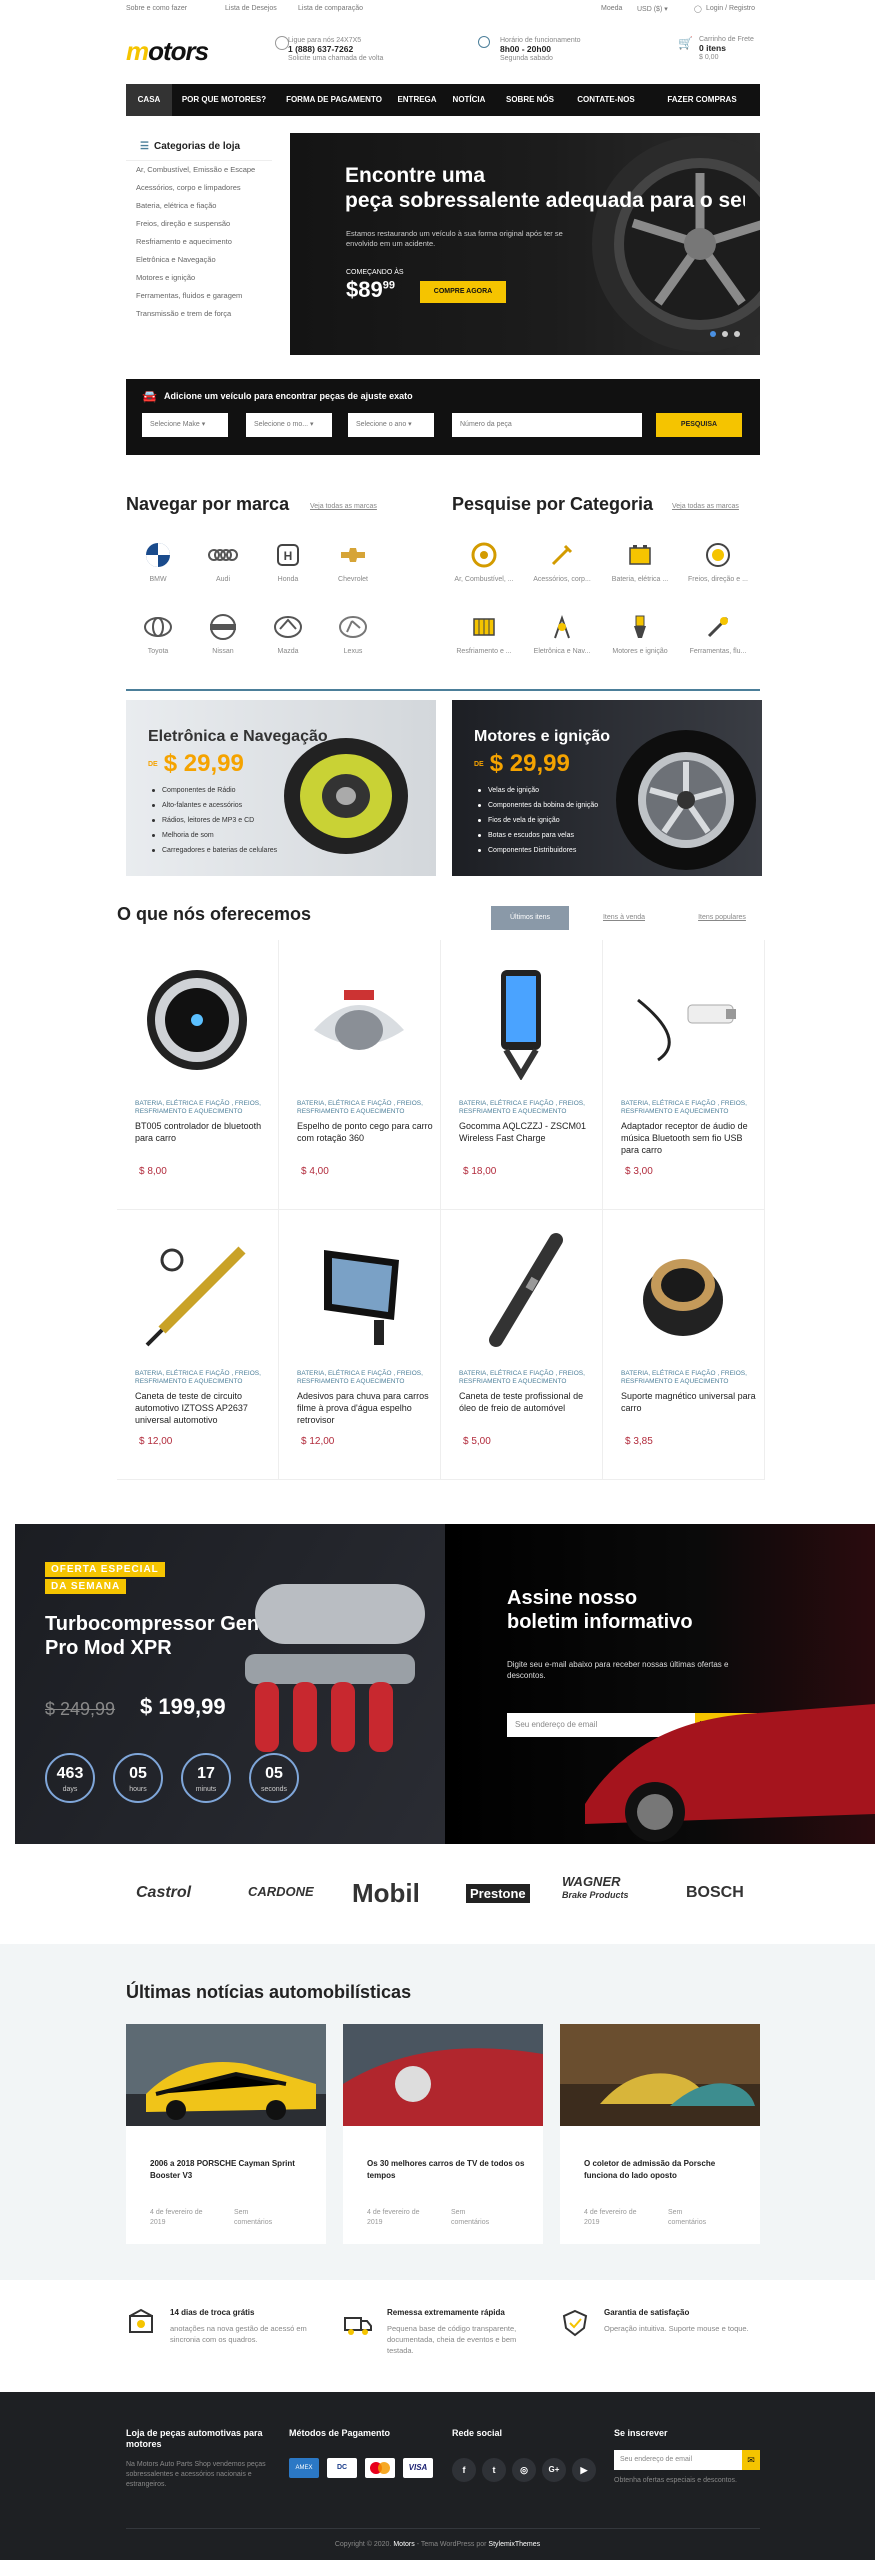 The width and height of the screenshot is (875, 2560). I want to click on brand-item-lexus: Lexus, so click(353, 633).